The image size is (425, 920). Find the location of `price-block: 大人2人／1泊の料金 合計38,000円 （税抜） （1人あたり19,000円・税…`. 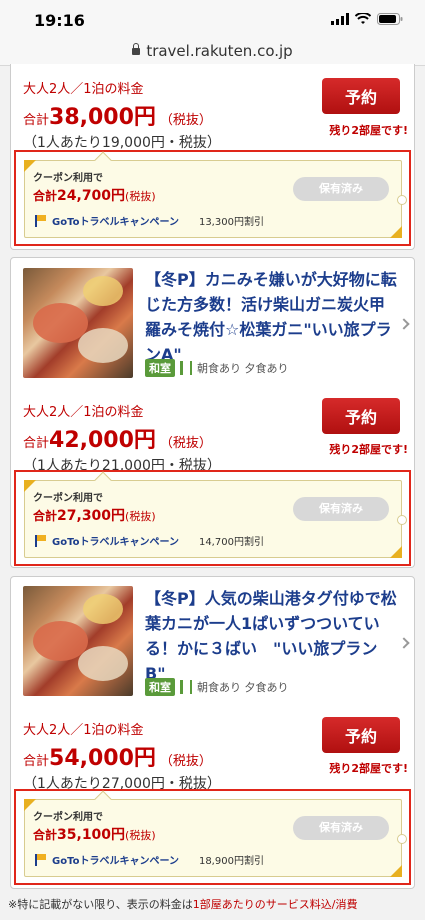

price-block: 大人2人／1泊の料金 合計38,000円 （税抜） （1人あたり19,000円・税… is located at coordinates (122, 115).